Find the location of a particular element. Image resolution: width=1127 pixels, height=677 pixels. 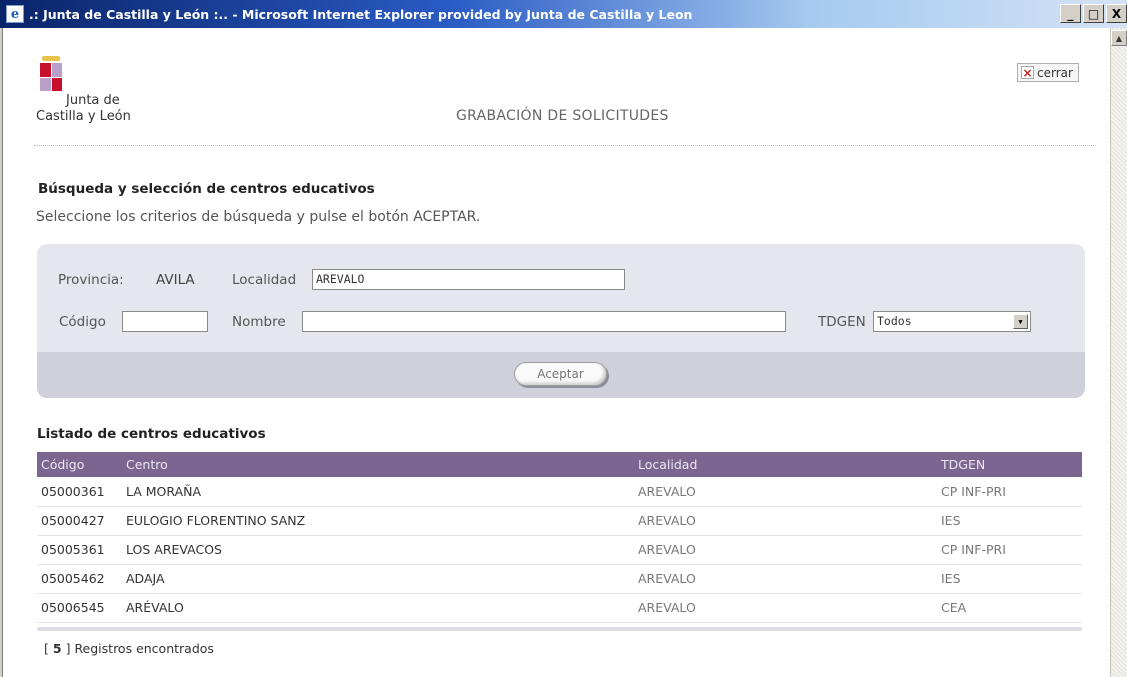

column-header-localidad: Localidad is located at coordinates (785, 464).